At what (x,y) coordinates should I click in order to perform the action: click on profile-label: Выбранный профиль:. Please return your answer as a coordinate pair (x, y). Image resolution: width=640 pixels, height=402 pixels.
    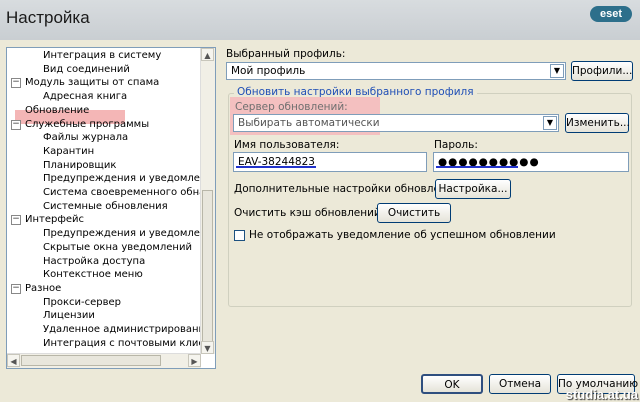
    Looking at the image, I should click on (286, 54).